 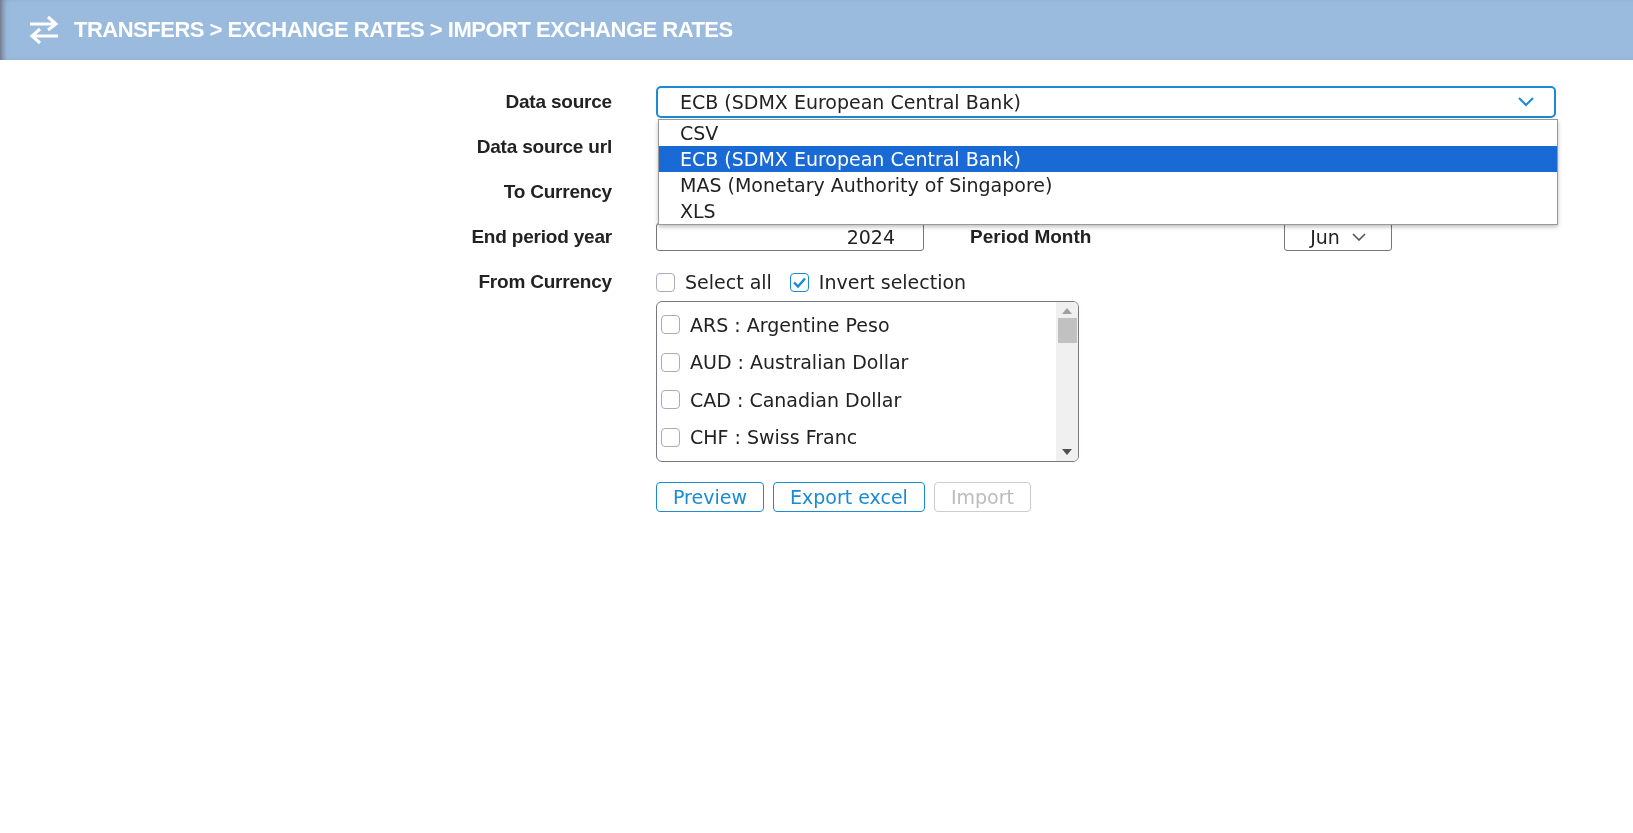 I want to click on scrollbar, so click(x=1067, y=381).